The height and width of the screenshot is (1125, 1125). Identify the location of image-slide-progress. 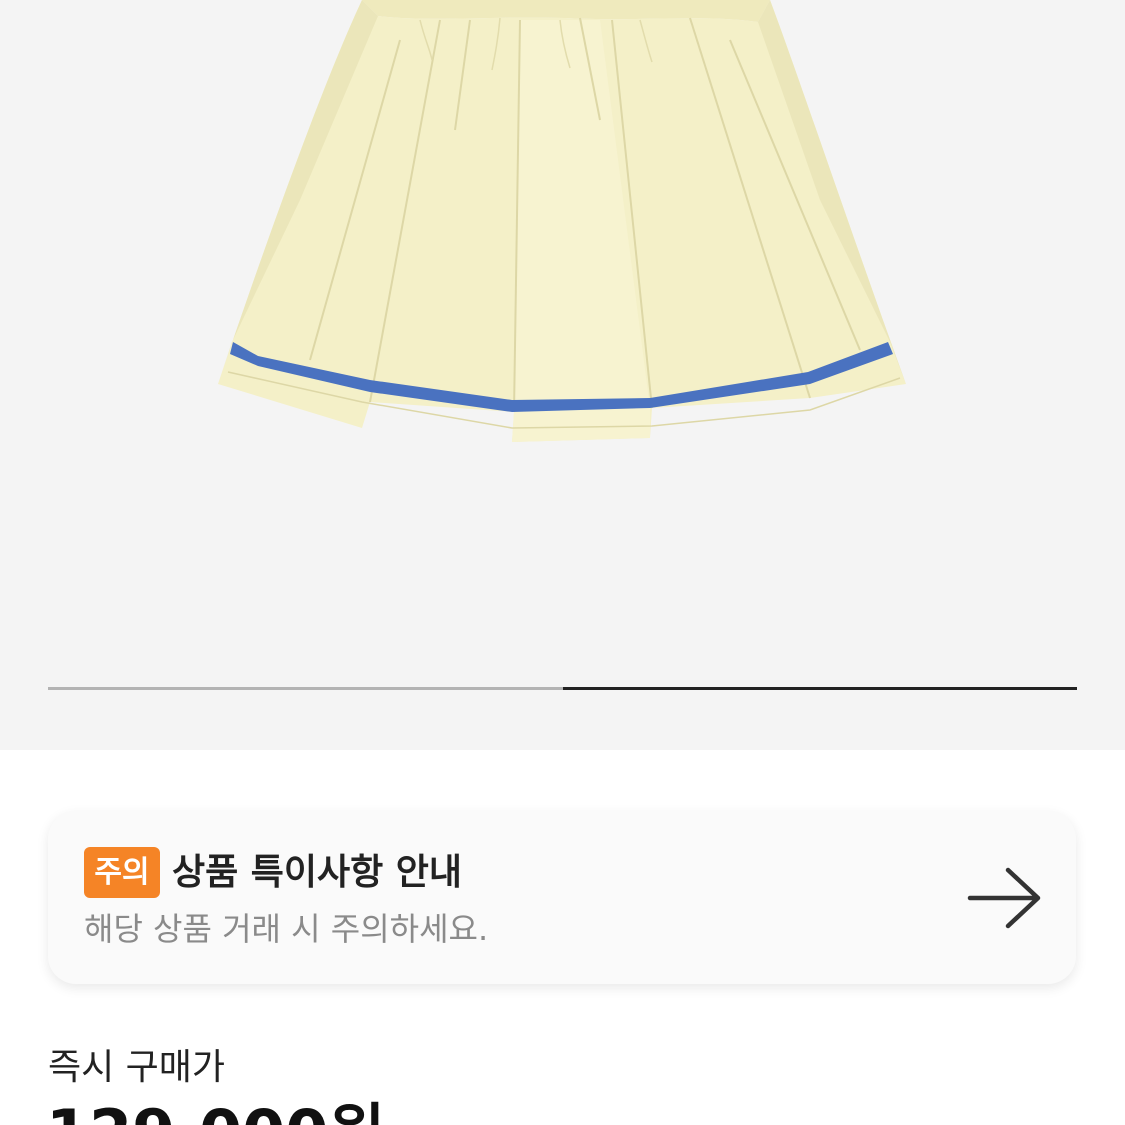
(562, 688).